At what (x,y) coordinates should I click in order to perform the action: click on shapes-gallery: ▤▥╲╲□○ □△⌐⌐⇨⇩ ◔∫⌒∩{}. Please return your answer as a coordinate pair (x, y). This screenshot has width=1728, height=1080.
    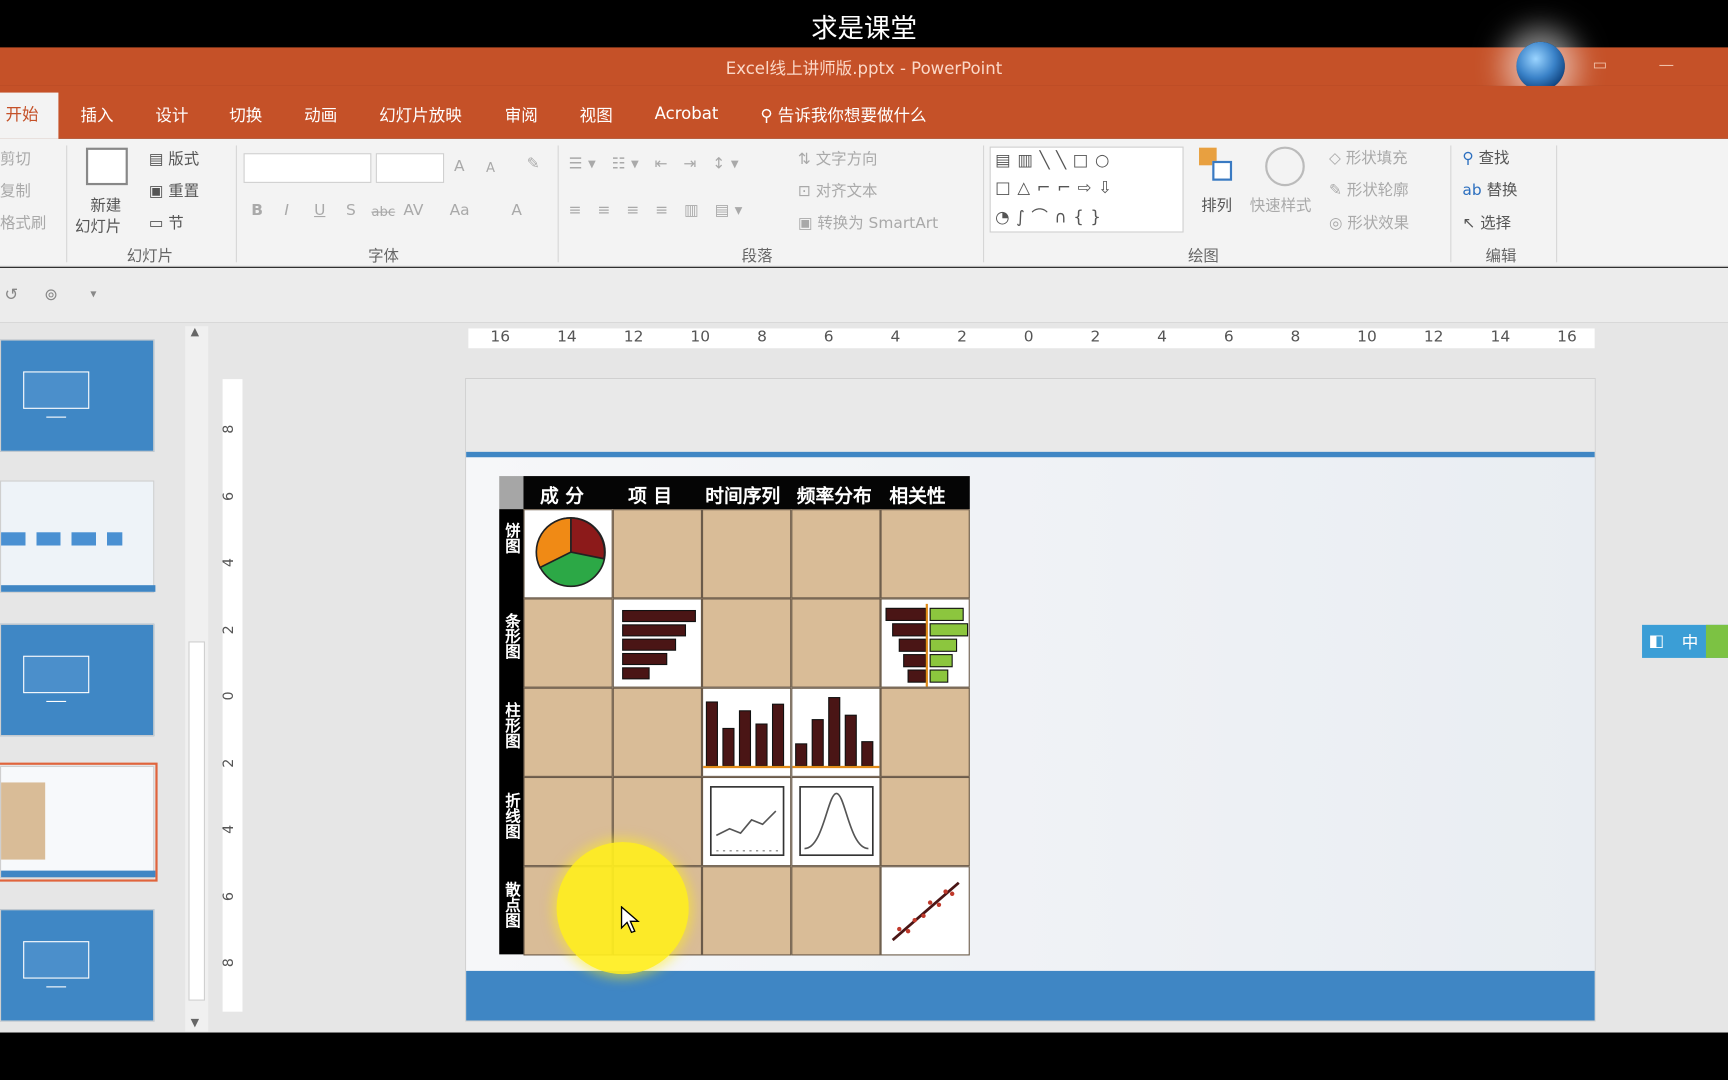
    Looking at the image, I should click on (1086, 189).